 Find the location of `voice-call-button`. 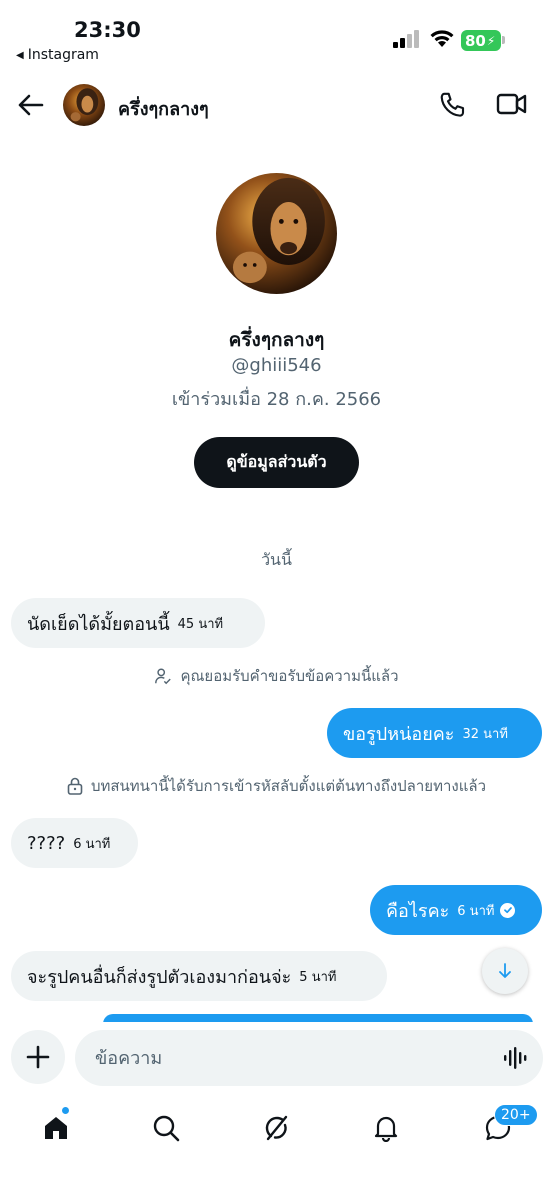

voice-call-button is located at coordinates (453, 105).